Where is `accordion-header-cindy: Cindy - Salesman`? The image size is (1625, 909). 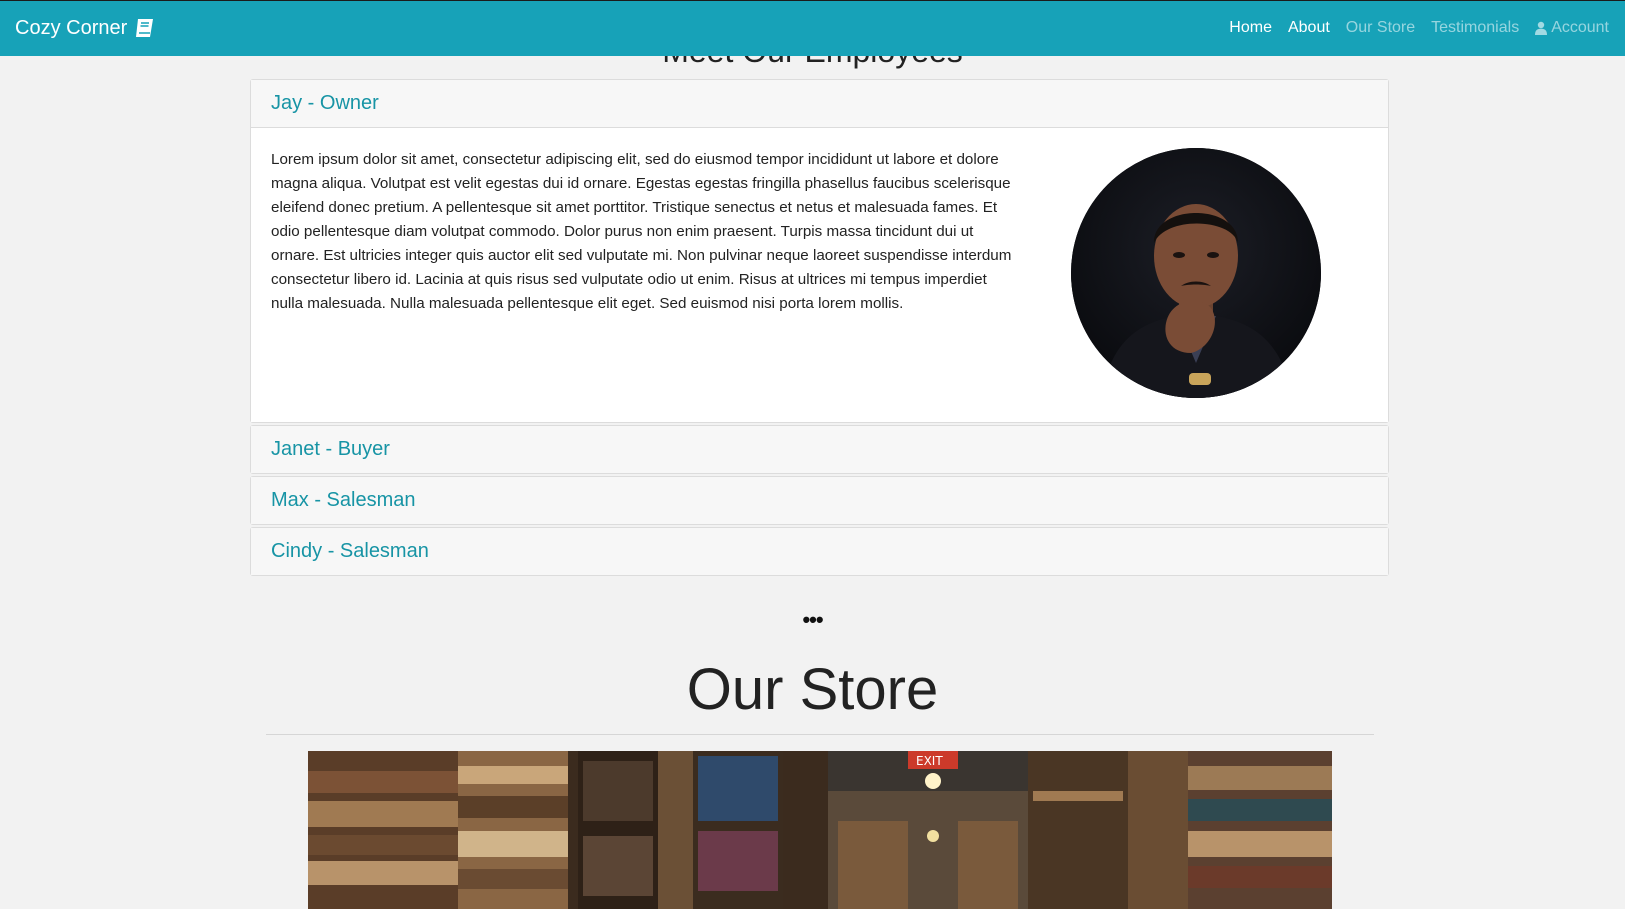 accordion-header-cindy: Cindy - Salesman is located at coordinates (819, 551).